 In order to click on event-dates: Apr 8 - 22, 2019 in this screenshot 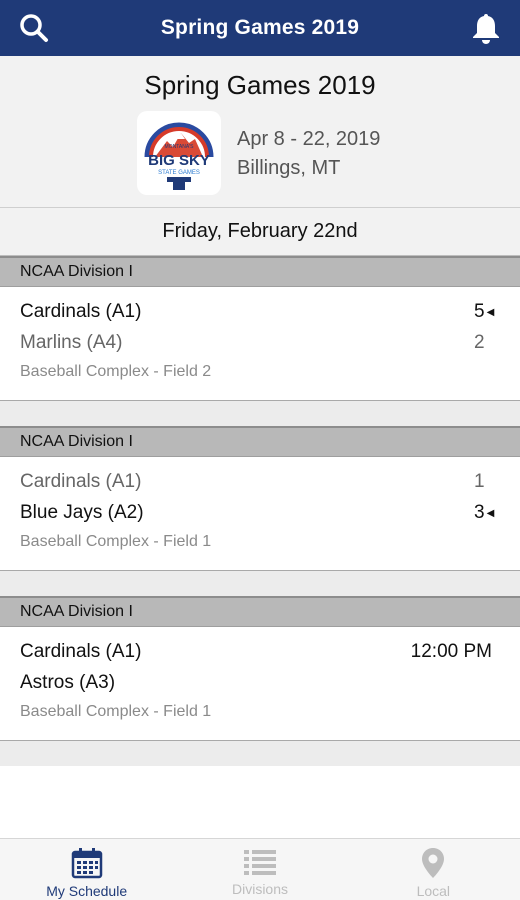, I will do `click(309, 139)`.